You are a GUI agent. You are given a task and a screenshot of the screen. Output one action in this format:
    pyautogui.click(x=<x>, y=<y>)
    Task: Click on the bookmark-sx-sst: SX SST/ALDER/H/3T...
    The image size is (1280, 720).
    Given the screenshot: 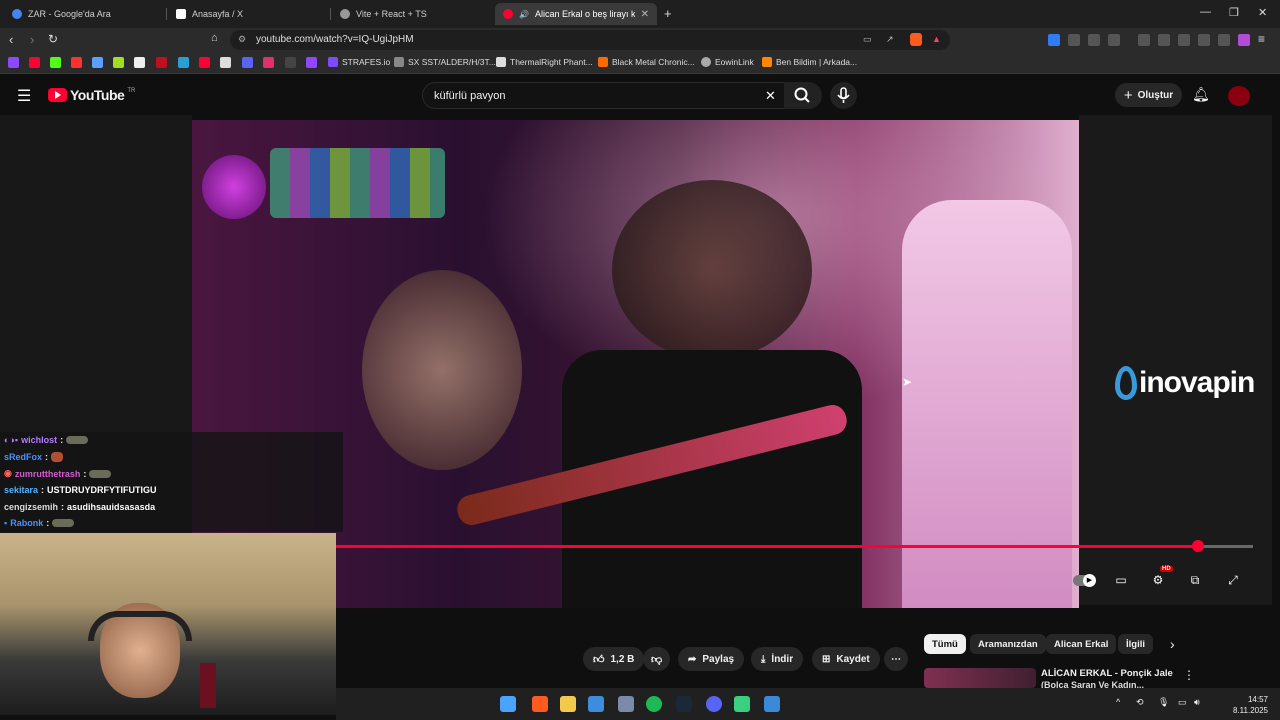 What is the action you would take?
    pyautogui.click(x=445, y=62)
    